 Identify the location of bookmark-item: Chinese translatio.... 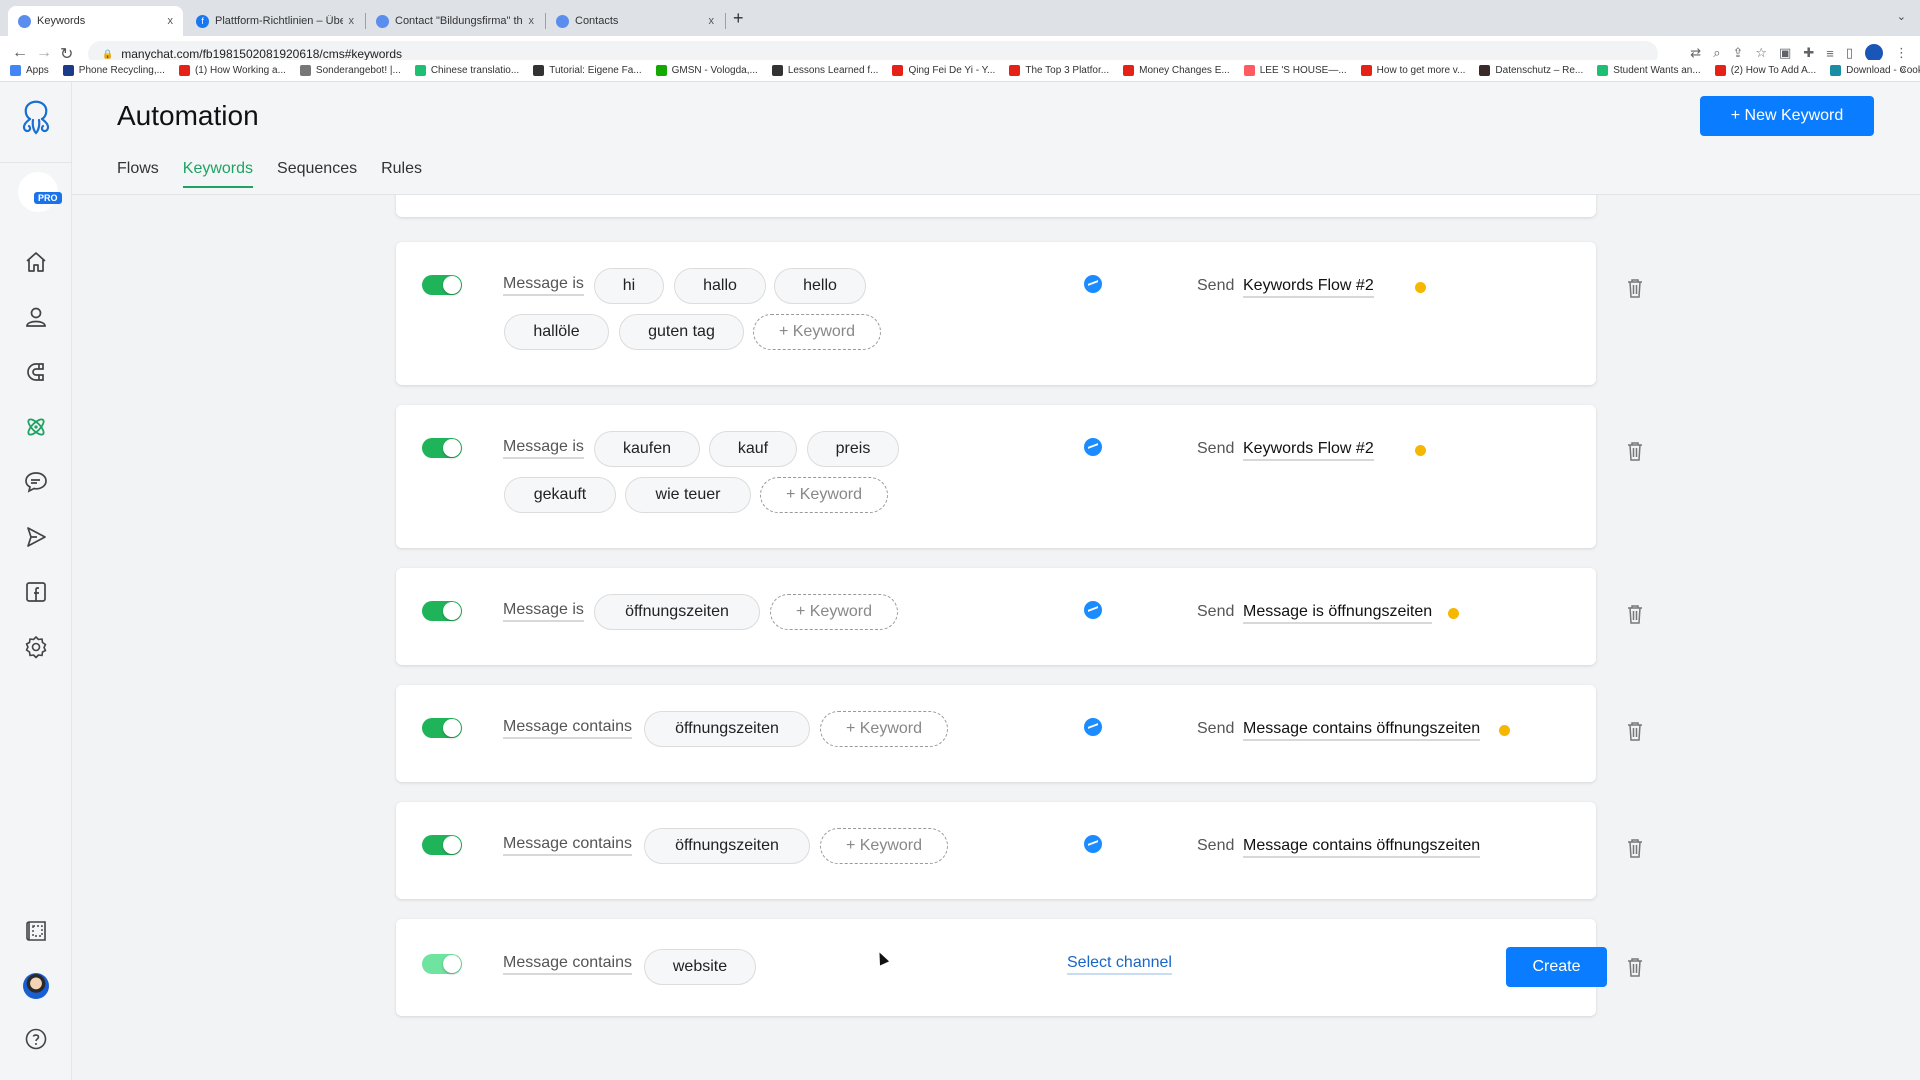
(466, 70).